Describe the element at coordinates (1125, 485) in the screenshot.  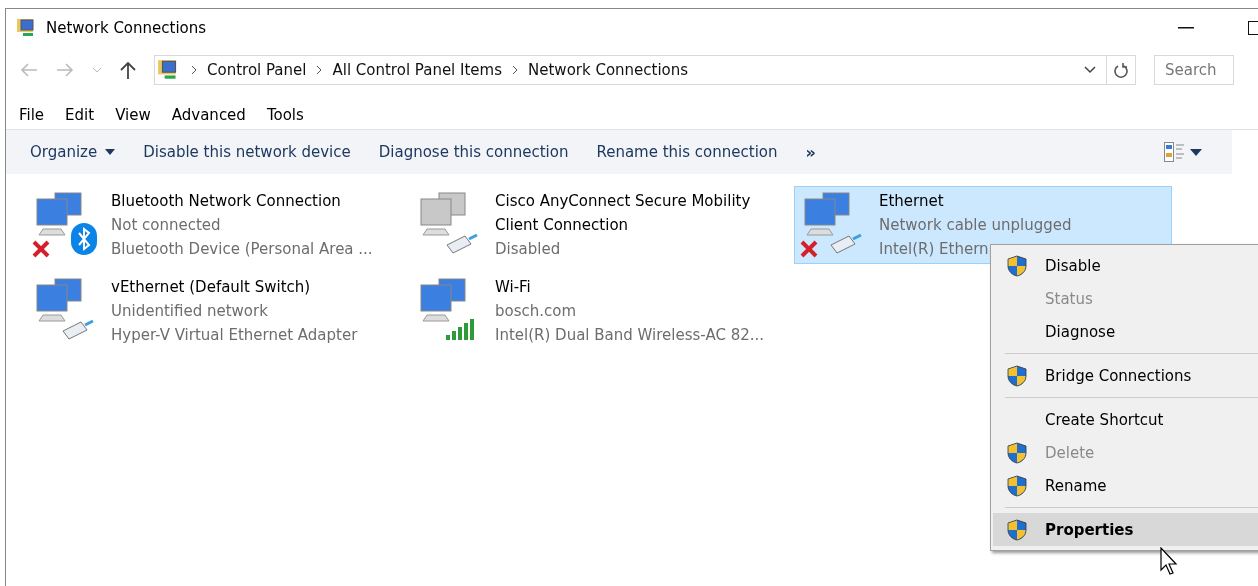
I see `menu-item: Rename` at that location.